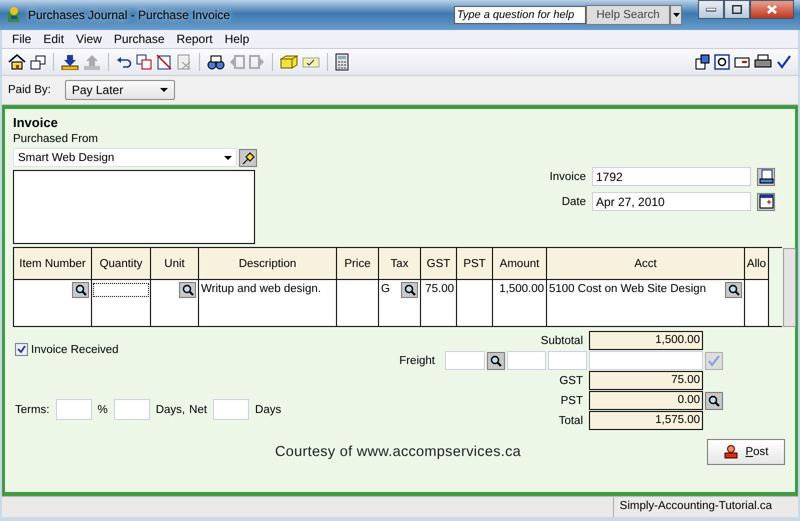  What do you see at coordinates (164, 90) in the screenshot?
I see `caret-icon` at bounding box center [164, 90].